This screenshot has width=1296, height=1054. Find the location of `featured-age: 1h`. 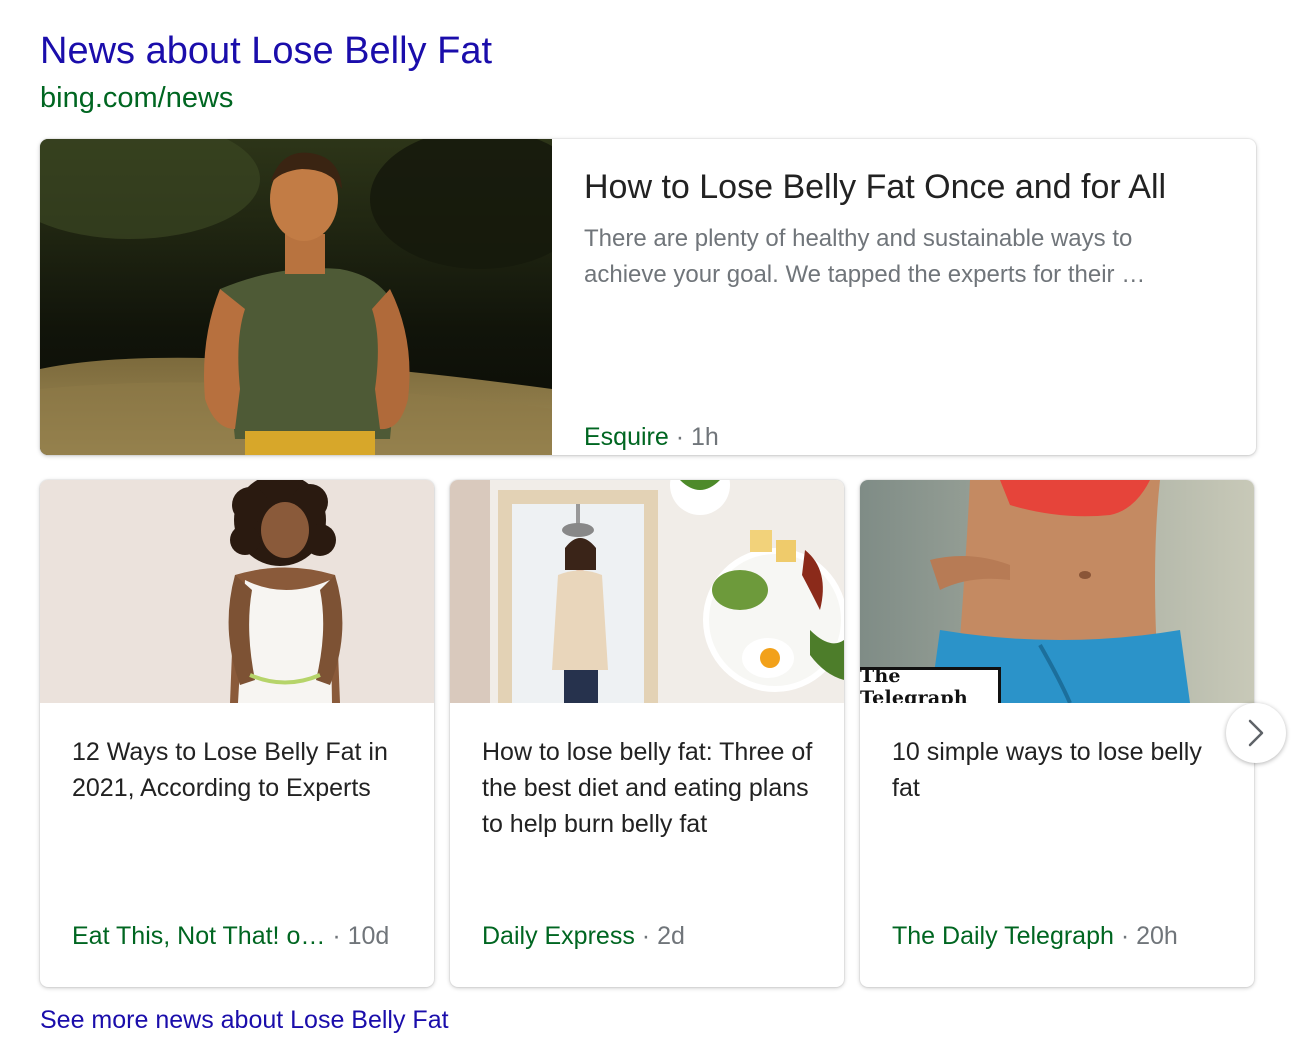

featured-age: 1h is located at coordinates (705, 437).